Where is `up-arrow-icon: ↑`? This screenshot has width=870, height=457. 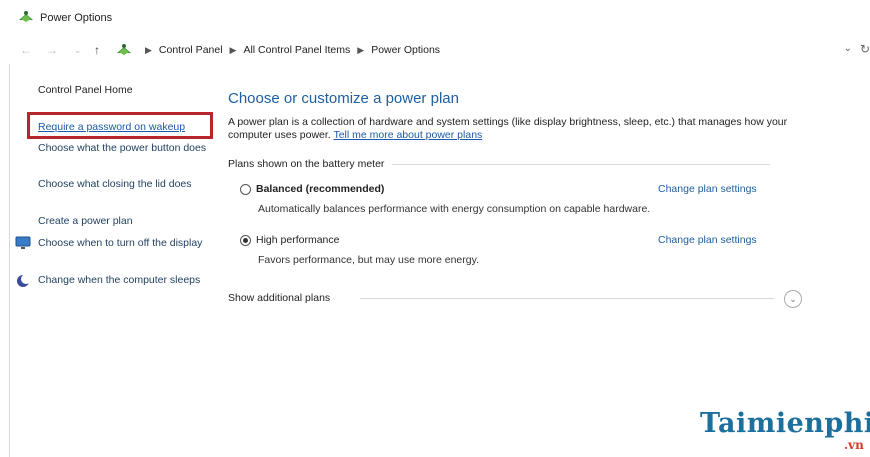 up-arrow-icon: ↑ is located at coordinates (97, 50).